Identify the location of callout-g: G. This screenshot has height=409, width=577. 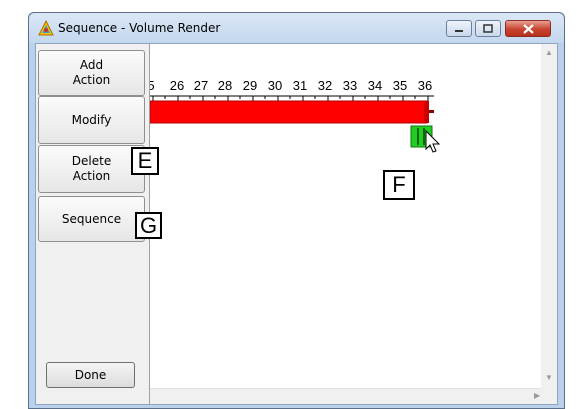
(148, 225).